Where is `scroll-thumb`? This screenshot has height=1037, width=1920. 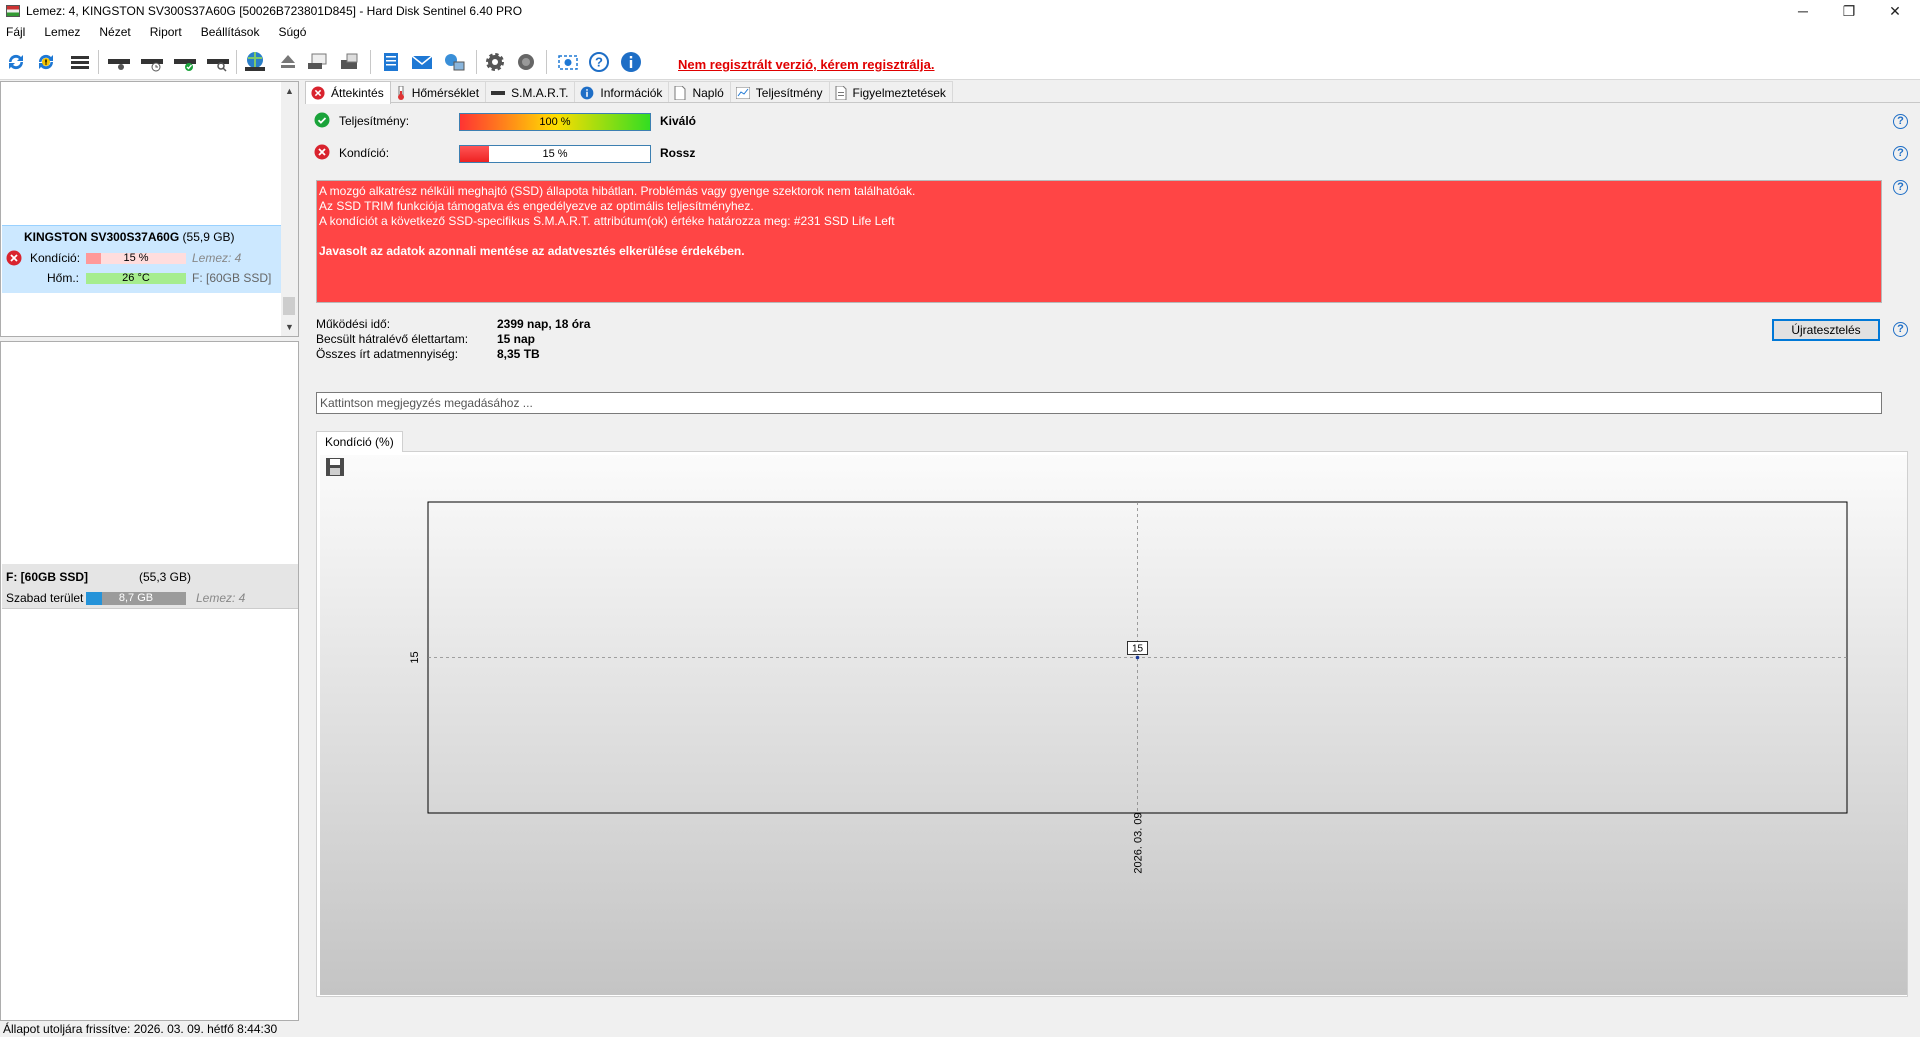
scroll-thumb is located at coordinates (289, 306).